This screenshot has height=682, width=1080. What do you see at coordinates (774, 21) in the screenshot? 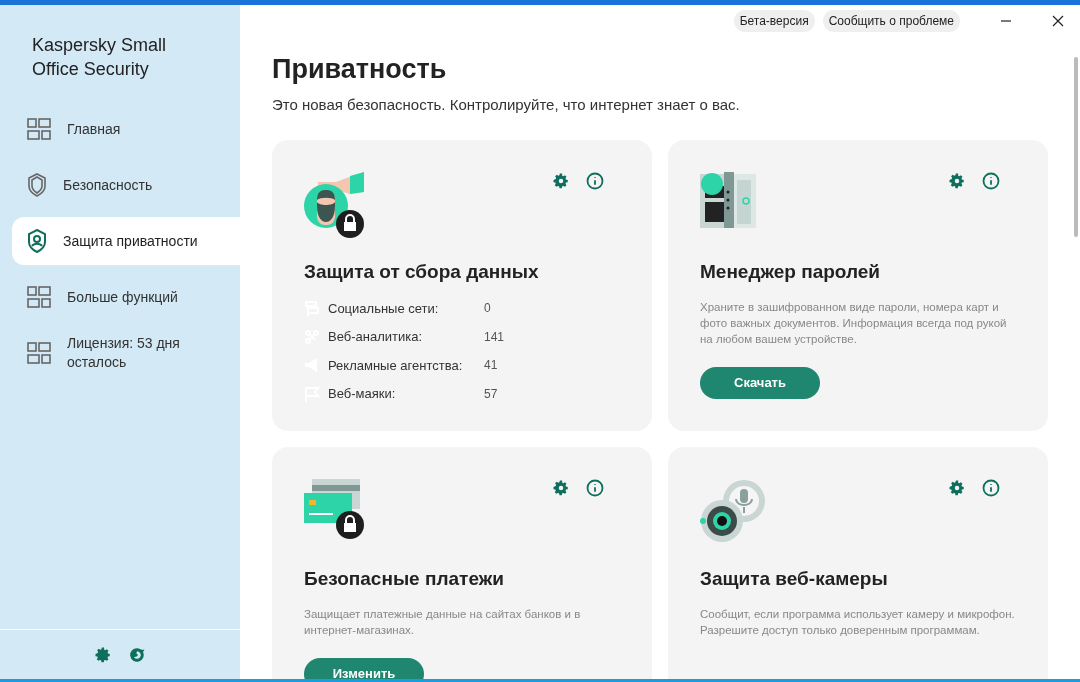
I see `header-link: Бета-версия` at bounding box center [774, 21].